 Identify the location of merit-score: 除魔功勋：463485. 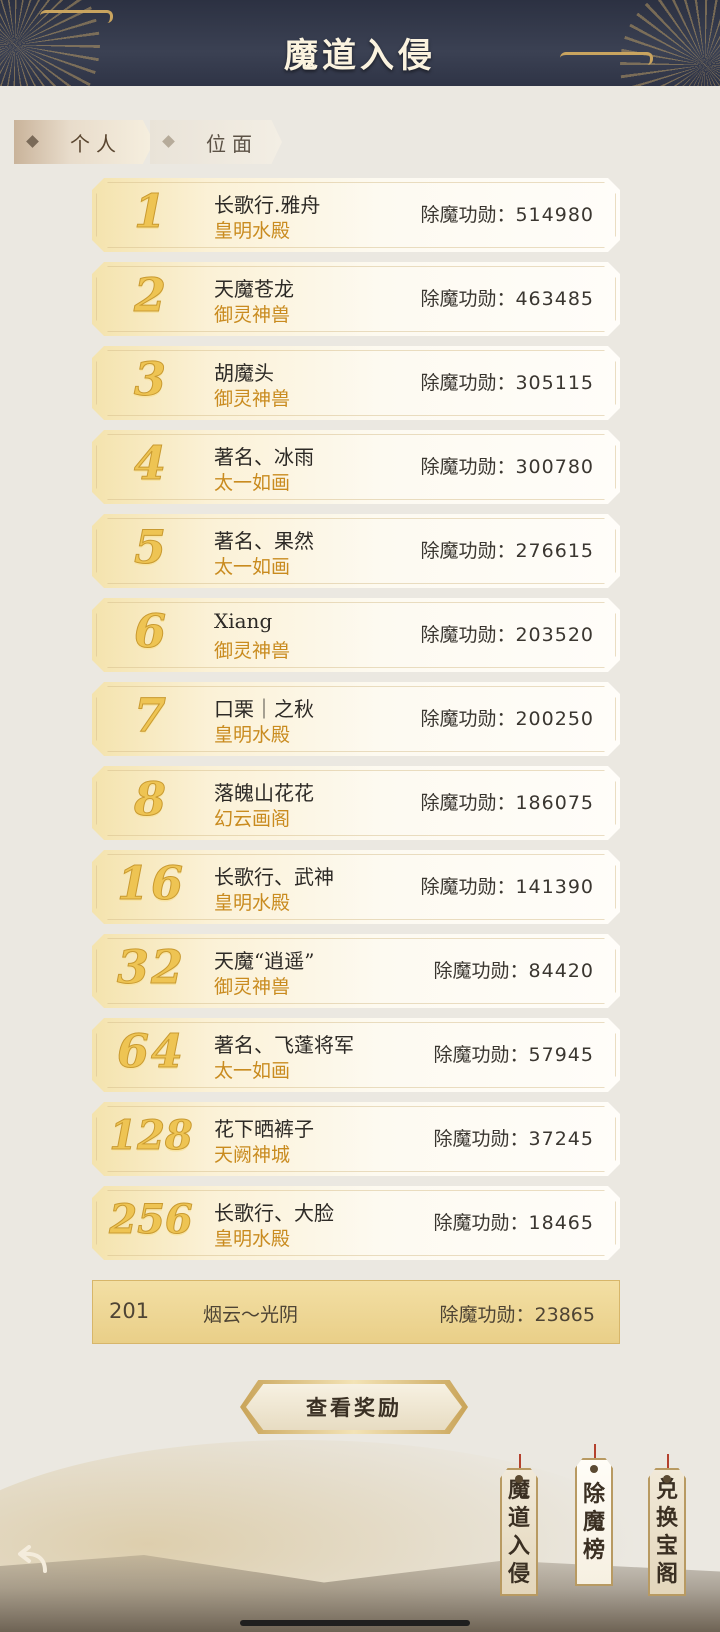
(507, 297).